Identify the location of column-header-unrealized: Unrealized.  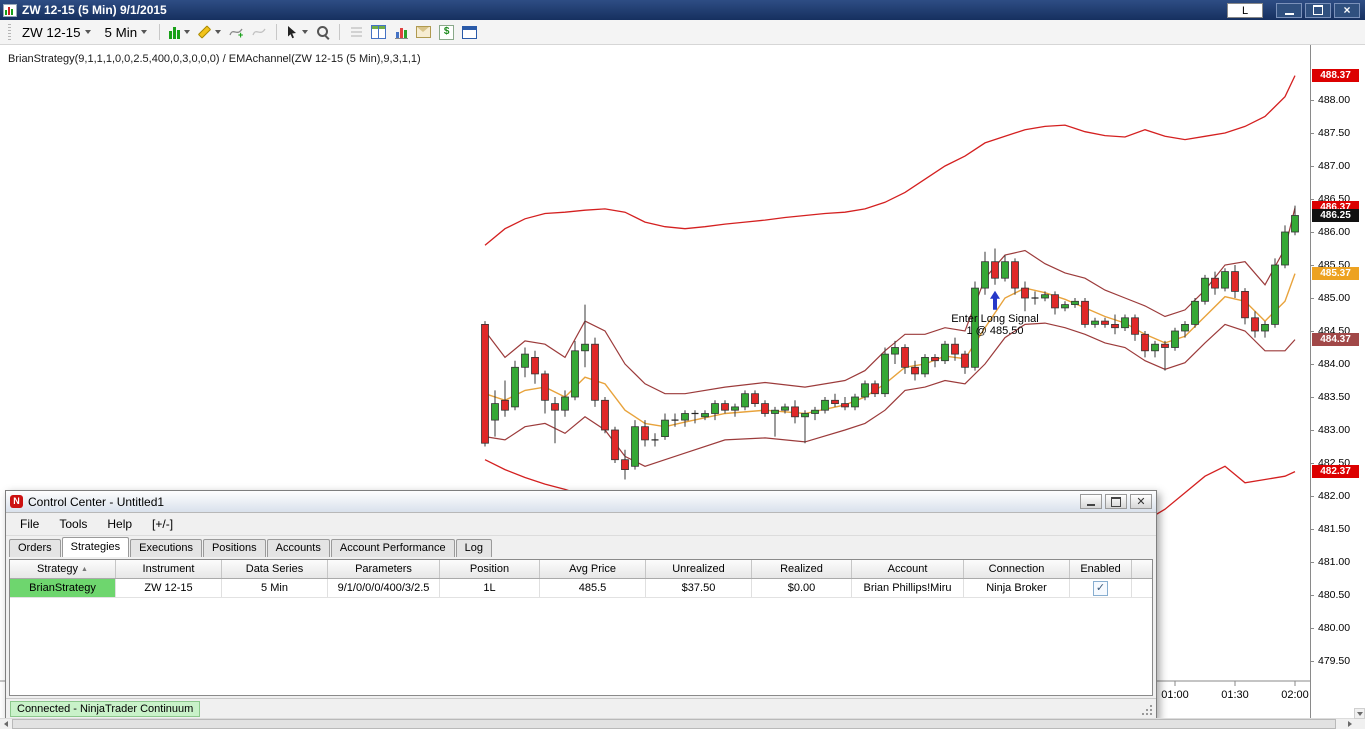
(699, 569).